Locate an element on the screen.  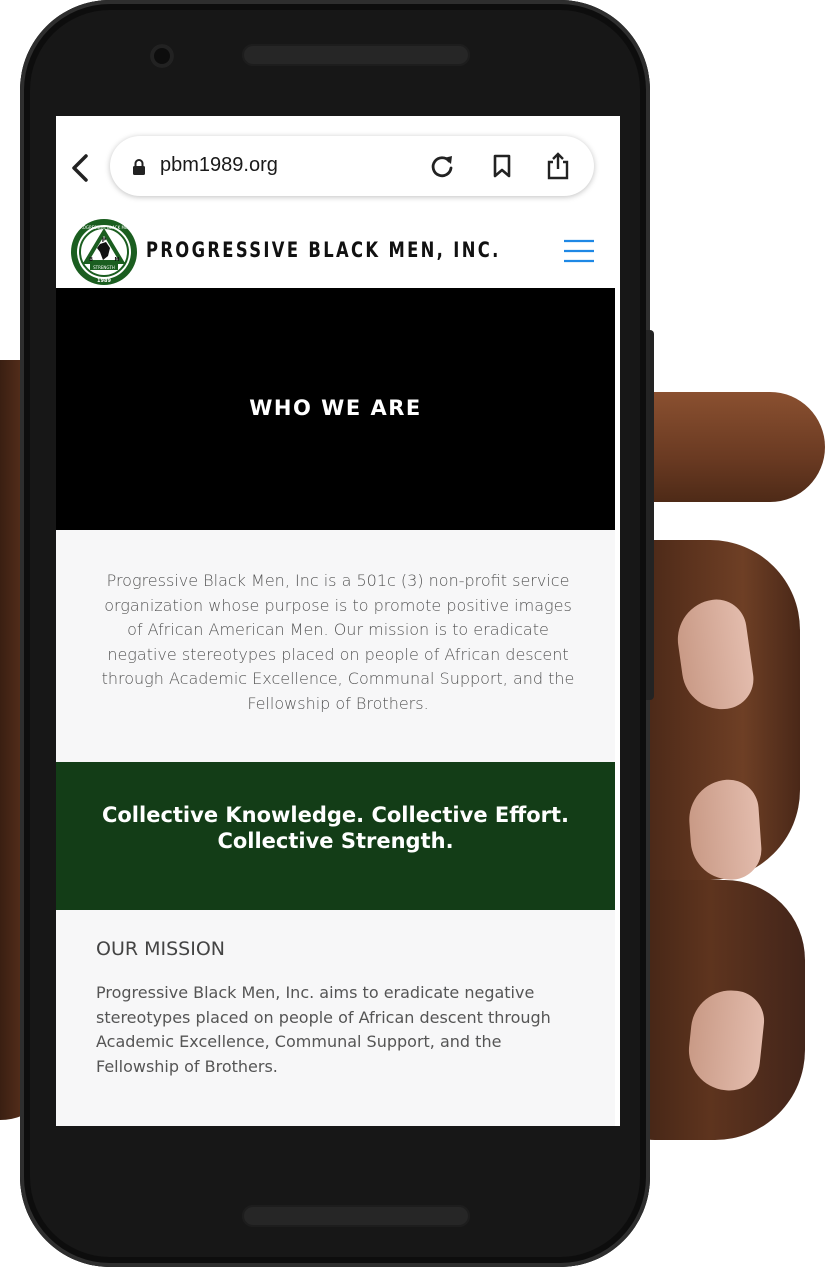
back-button is located at coordinates (81, 168).